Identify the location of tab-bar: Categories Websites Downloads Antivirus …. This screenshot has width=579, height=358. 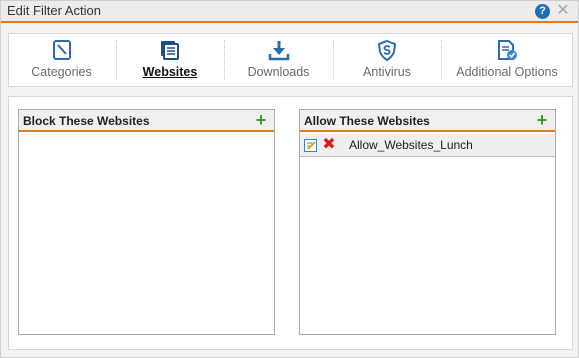
(290, 60).